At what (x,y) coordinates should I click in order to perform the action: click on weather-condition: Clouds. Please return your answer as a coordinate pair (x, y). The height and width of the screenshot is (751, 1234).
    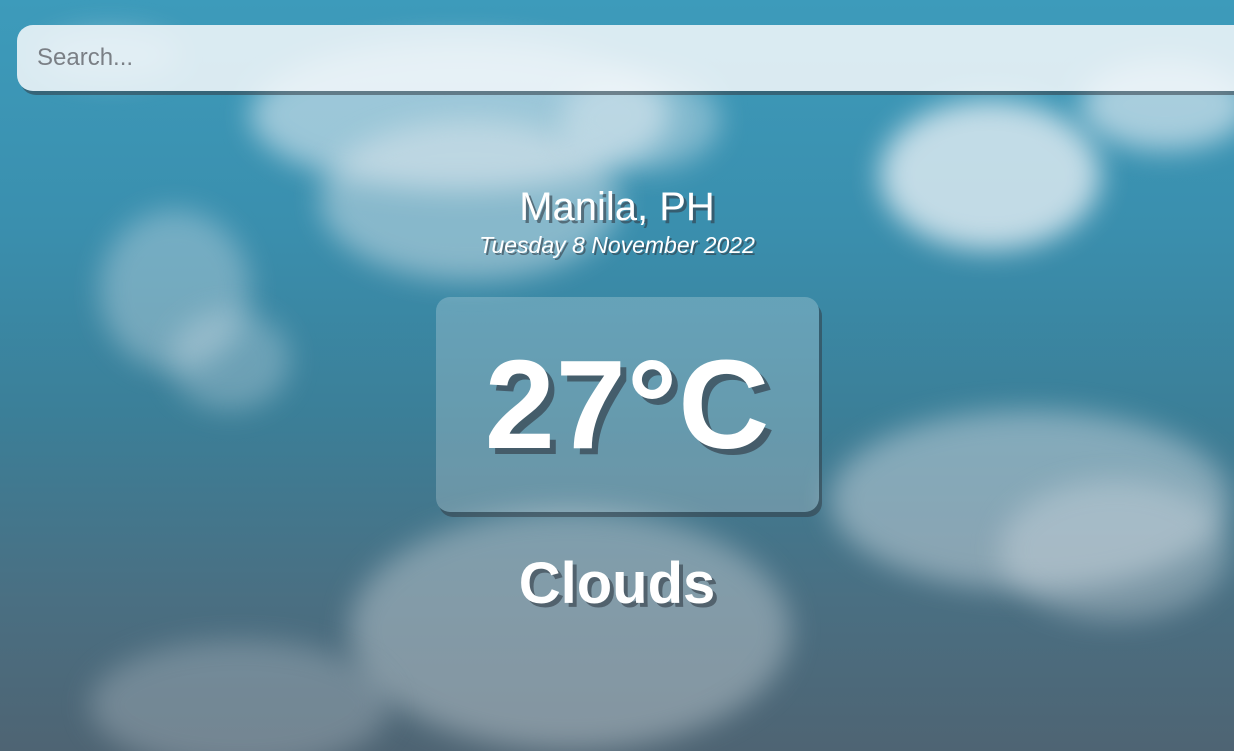
    Looking at the image, I should click on (617, 583).